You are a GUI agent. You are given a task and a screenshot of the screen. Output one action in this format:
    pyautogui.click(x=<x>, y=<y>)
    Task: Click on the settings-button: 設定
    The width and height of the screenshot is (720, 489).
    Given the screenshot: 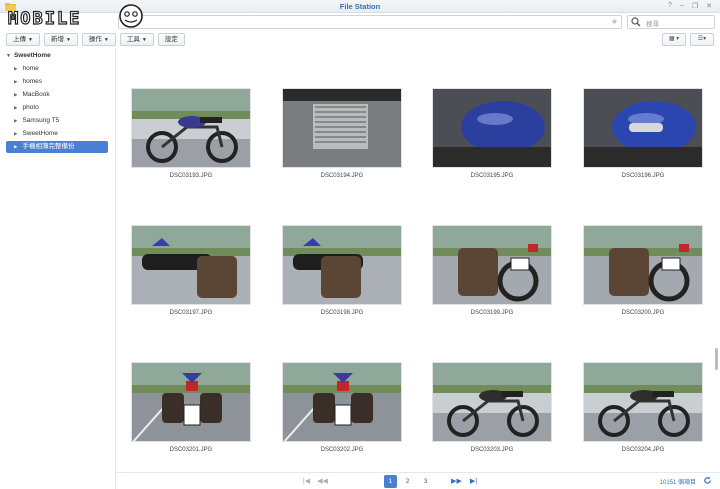 What is the action you would take?
    pyautogui.click(x=171, y=39)
    